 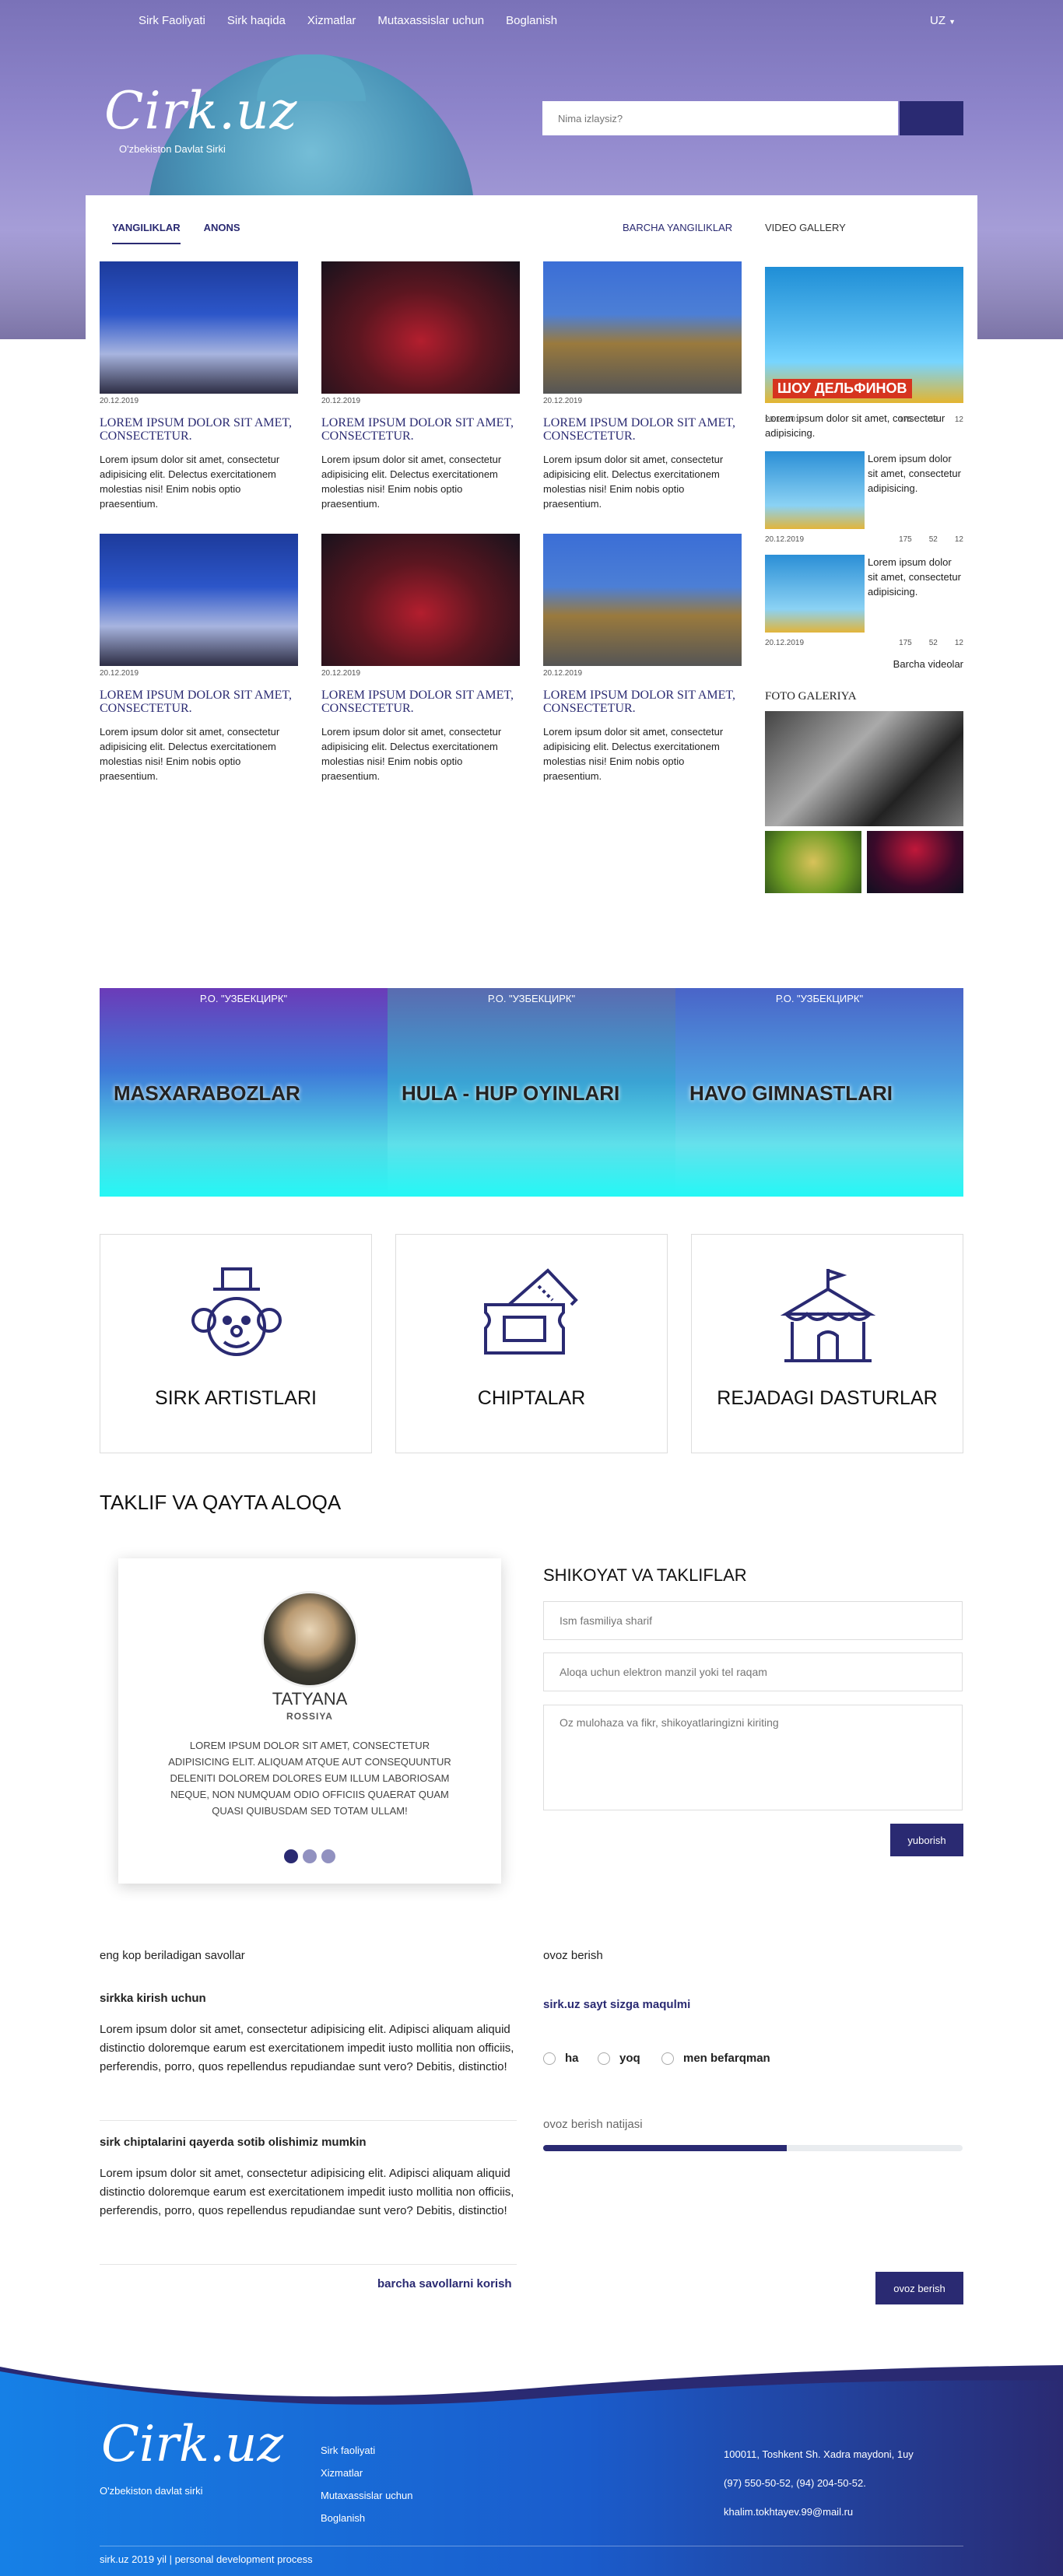 What do you see at coordinates (795, 2483) in the screenshot?
I see `footer-phone: (97) 550-50-52, (94) 204-50-52.` at bounding box center [795, 2483].